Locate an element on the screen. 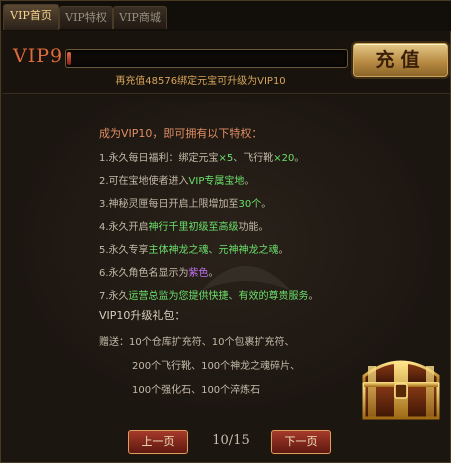 The width and height of the screenshot is (451, 463). privilege-item-6: 6.永久角色名显示为紫色。 is located at coordinates (159, 273).